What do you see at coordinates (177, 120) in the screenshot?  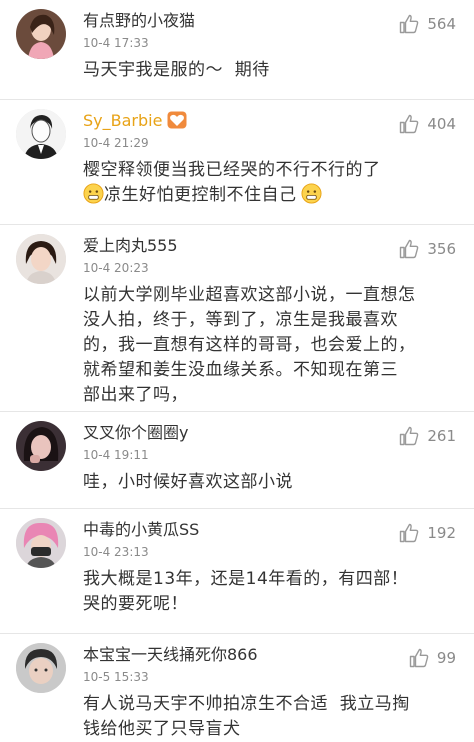 I see `vip-heart-badge-icon` at bounding box center [177, 120].